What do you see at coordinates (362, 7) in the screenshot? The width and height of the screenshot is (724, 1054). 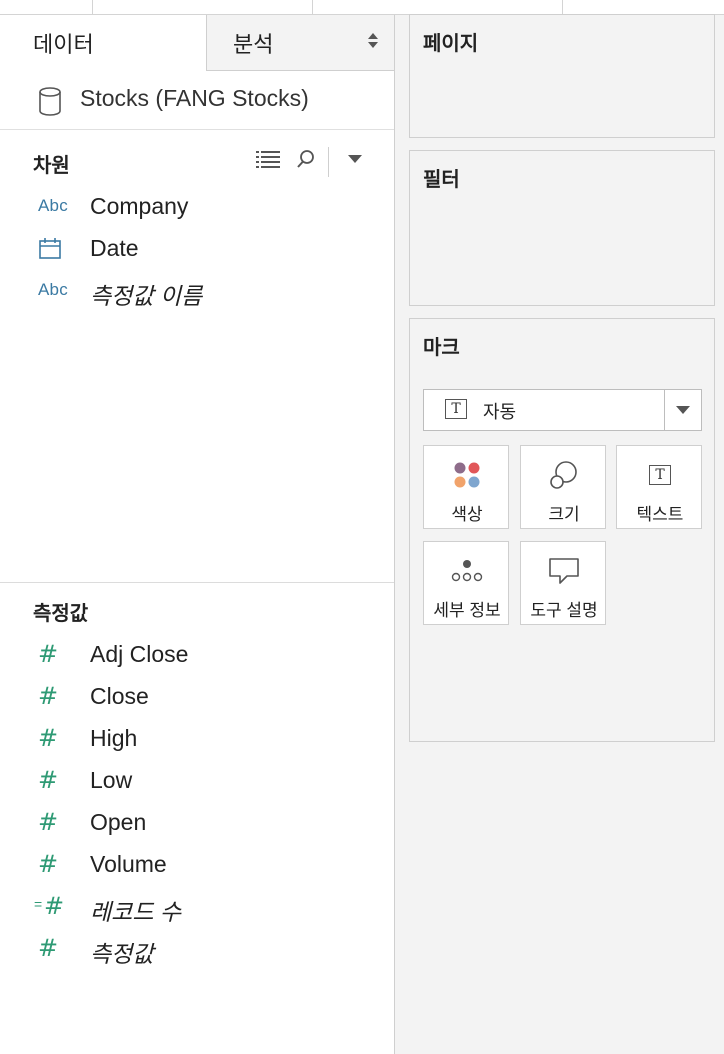 I see `top-toolbar-strip` at bounding box center [362, 7].